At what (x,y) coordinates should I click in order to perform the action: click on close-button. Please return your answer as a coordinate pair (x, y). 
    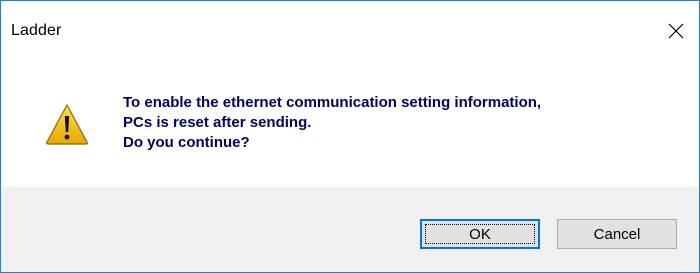
    Looking at the image, I should click on (676, 31).